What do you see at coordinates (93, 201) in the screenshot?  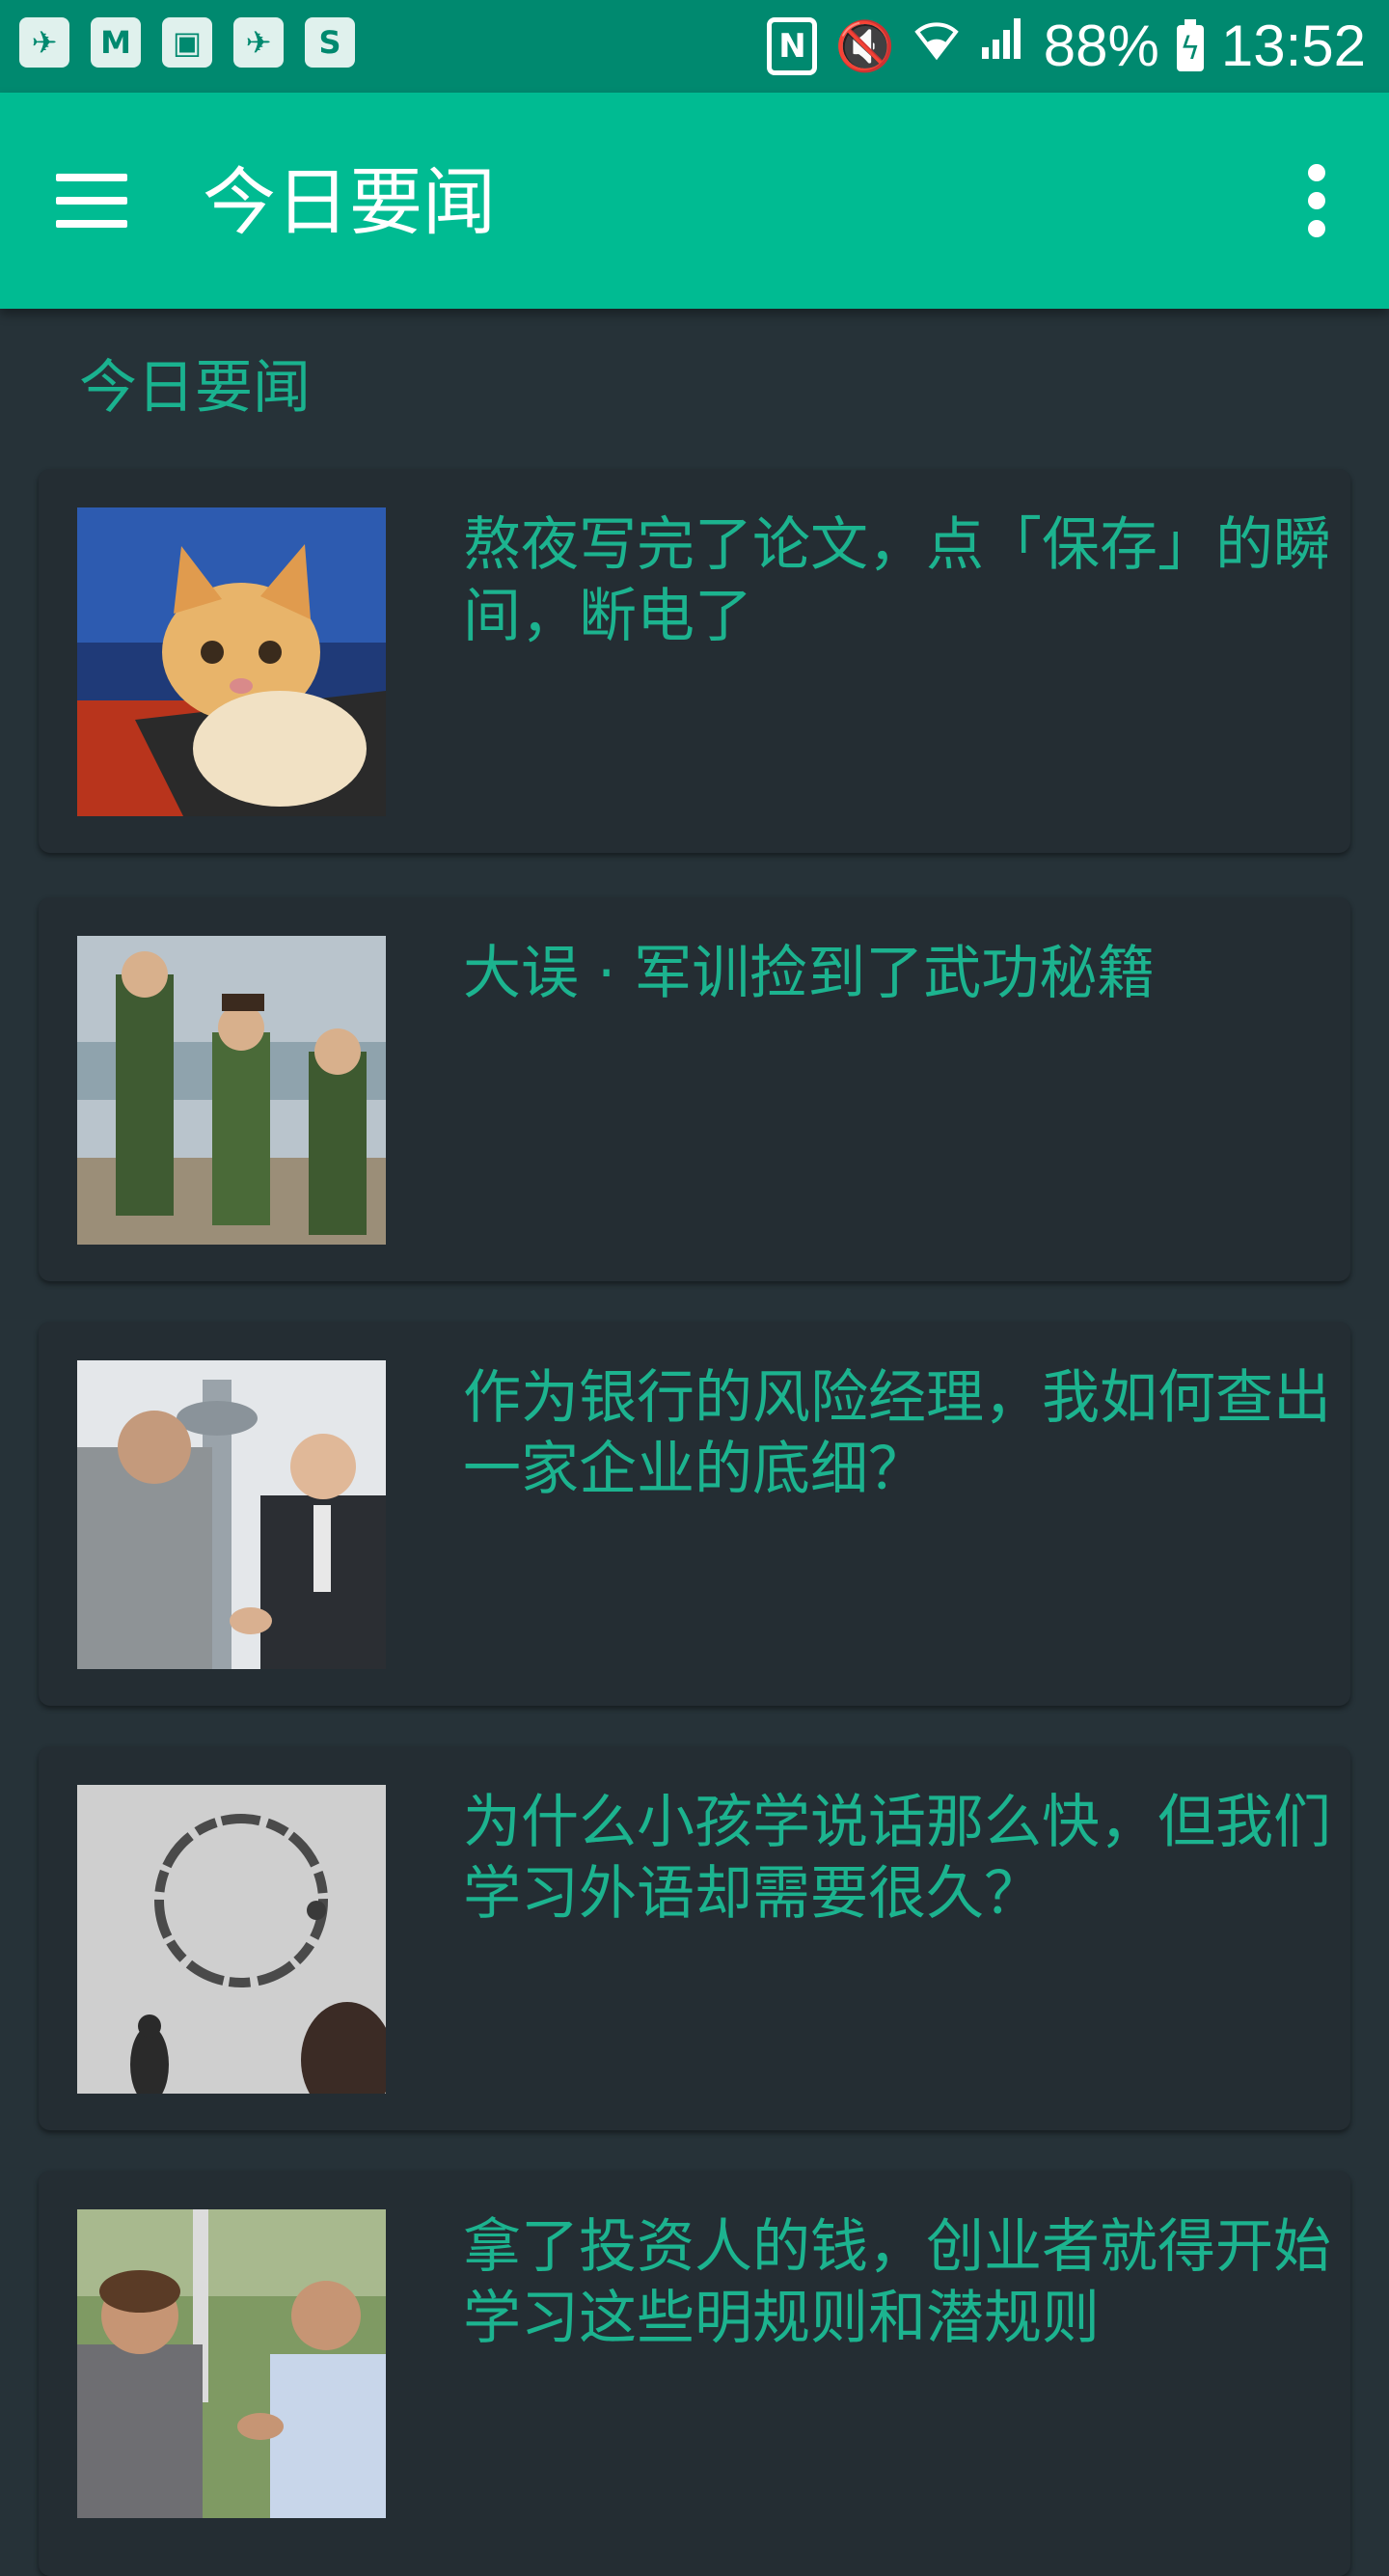 I see `hamburger-menu-icon` at bounding box center [93, 201].